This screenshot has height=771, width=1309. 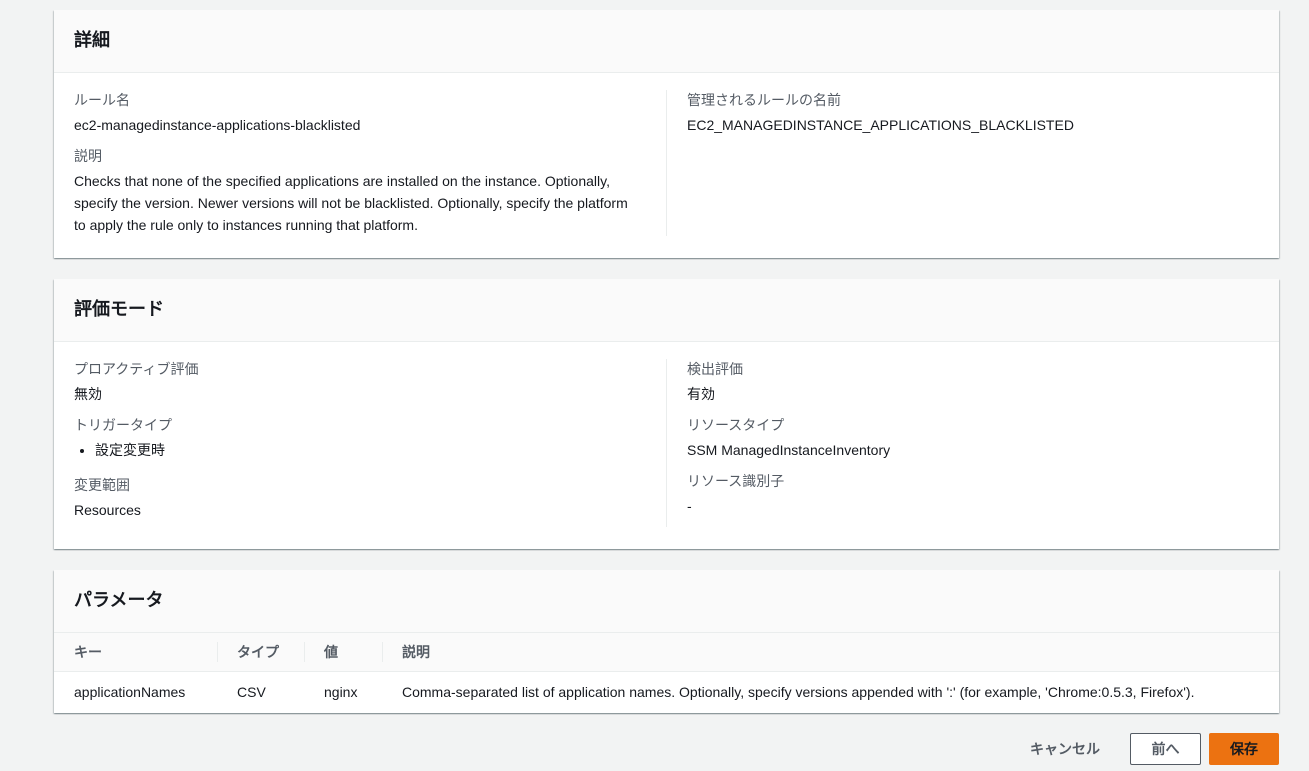 I want to click on evaluation-panel-header: 評価モード, so click(x=666, y=310).